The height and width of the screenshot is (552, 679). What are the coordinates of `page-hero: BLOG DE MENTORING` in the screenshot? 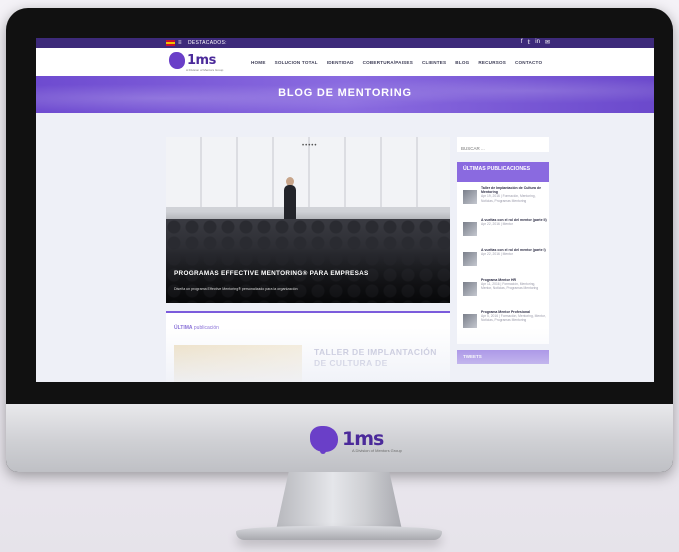 It's located at (345, 94).